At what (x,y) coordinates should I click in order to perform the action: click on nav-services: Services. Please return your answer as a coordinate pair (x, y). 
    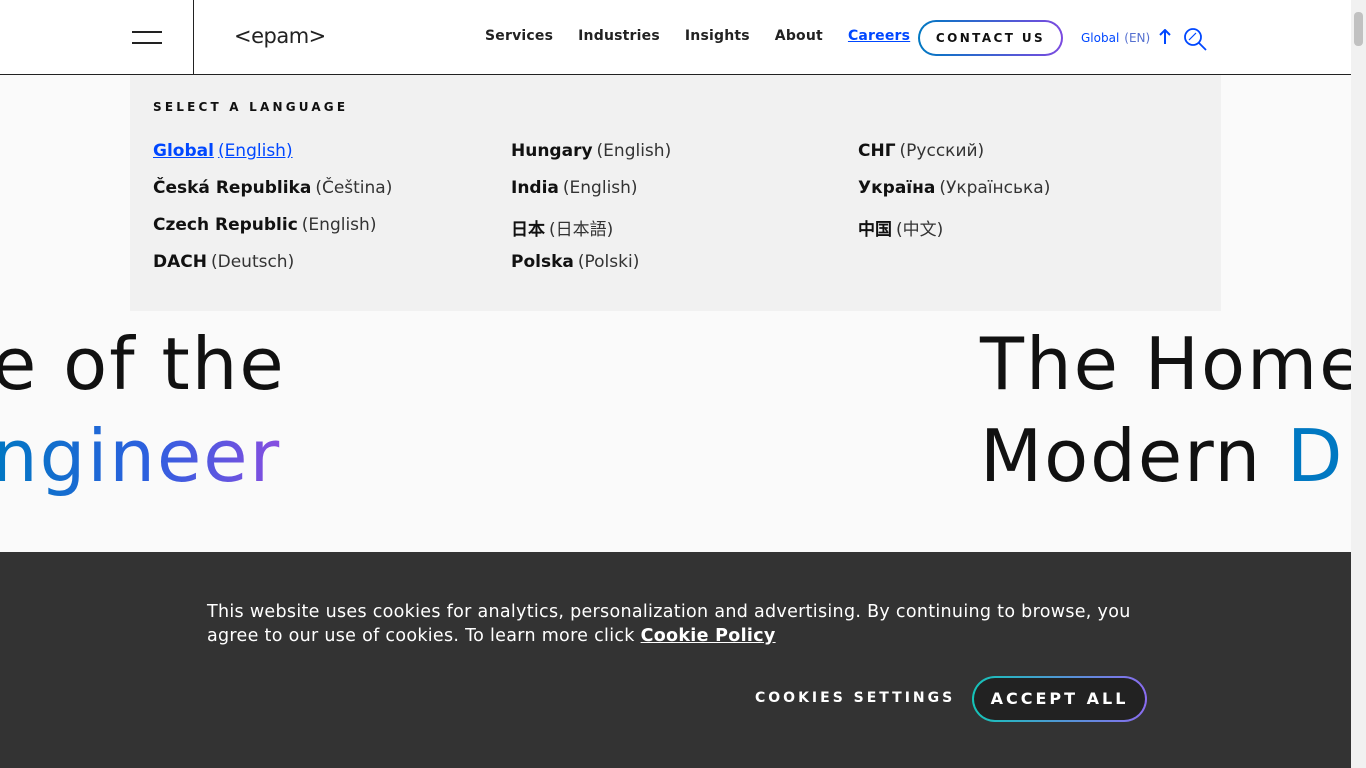
    Looking at the image, I should click on (519, 36).